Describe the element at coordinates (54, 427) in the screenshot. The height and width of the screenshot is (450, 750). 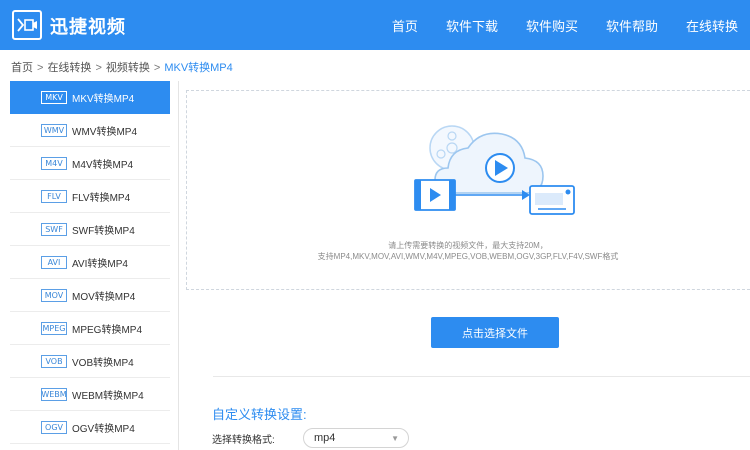
I see `format-tag: OGV` at that location.